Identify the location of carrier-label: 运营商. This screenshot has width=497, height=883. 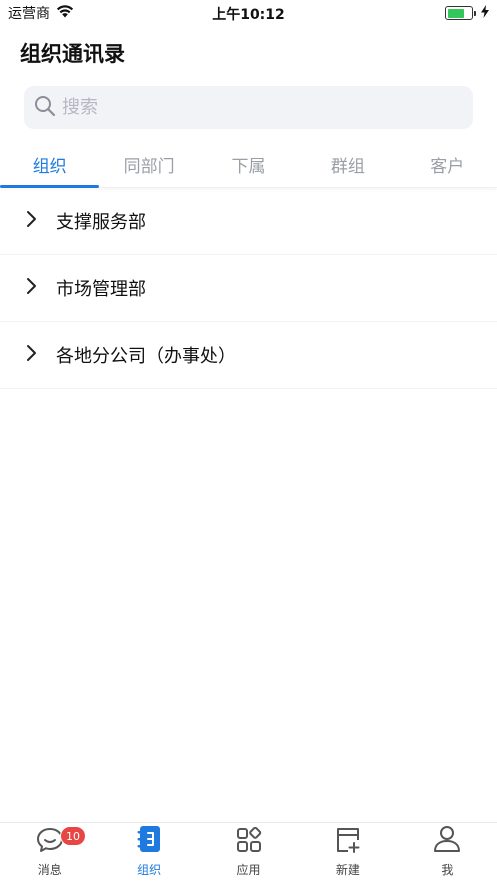
(29, 14).